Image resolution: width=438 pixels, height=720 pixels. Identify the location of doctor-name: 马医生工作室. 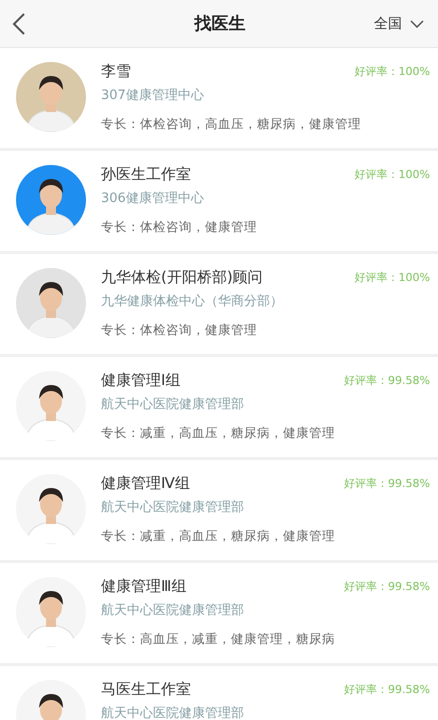
(146, 689).